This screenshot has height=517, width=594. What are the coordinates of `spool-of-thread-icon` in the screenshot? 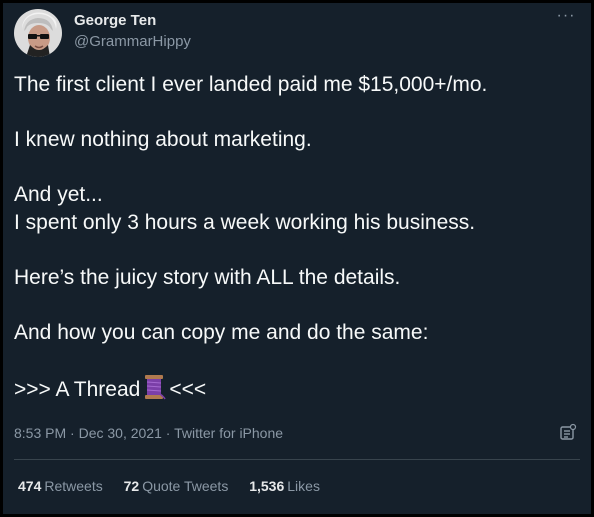 It's located at (154, 391).